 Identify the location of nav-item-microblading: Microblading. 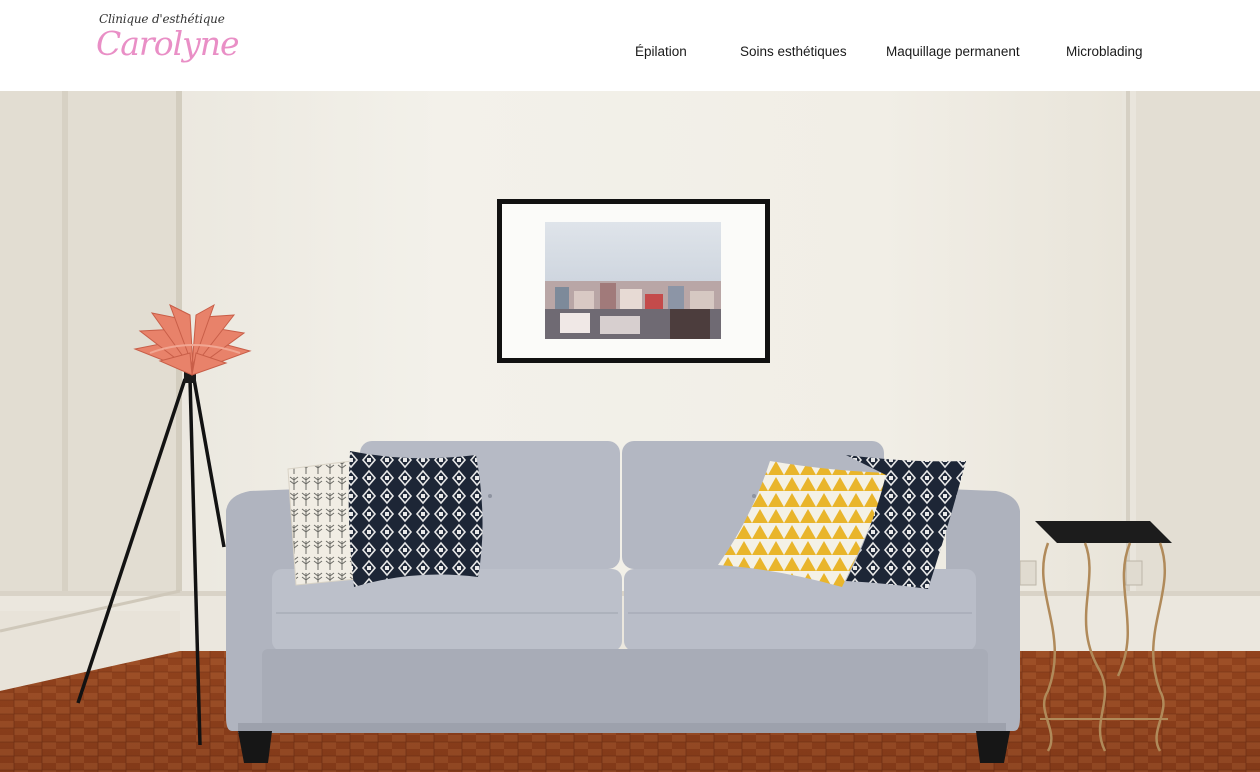
(1104, 51).